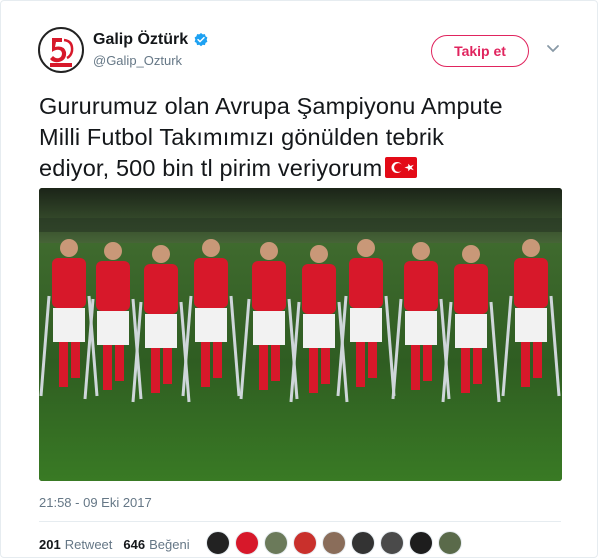  Describe the element at coordinates (401, 167) in the screenshot. I see `turkey-flag-icon` at that location.